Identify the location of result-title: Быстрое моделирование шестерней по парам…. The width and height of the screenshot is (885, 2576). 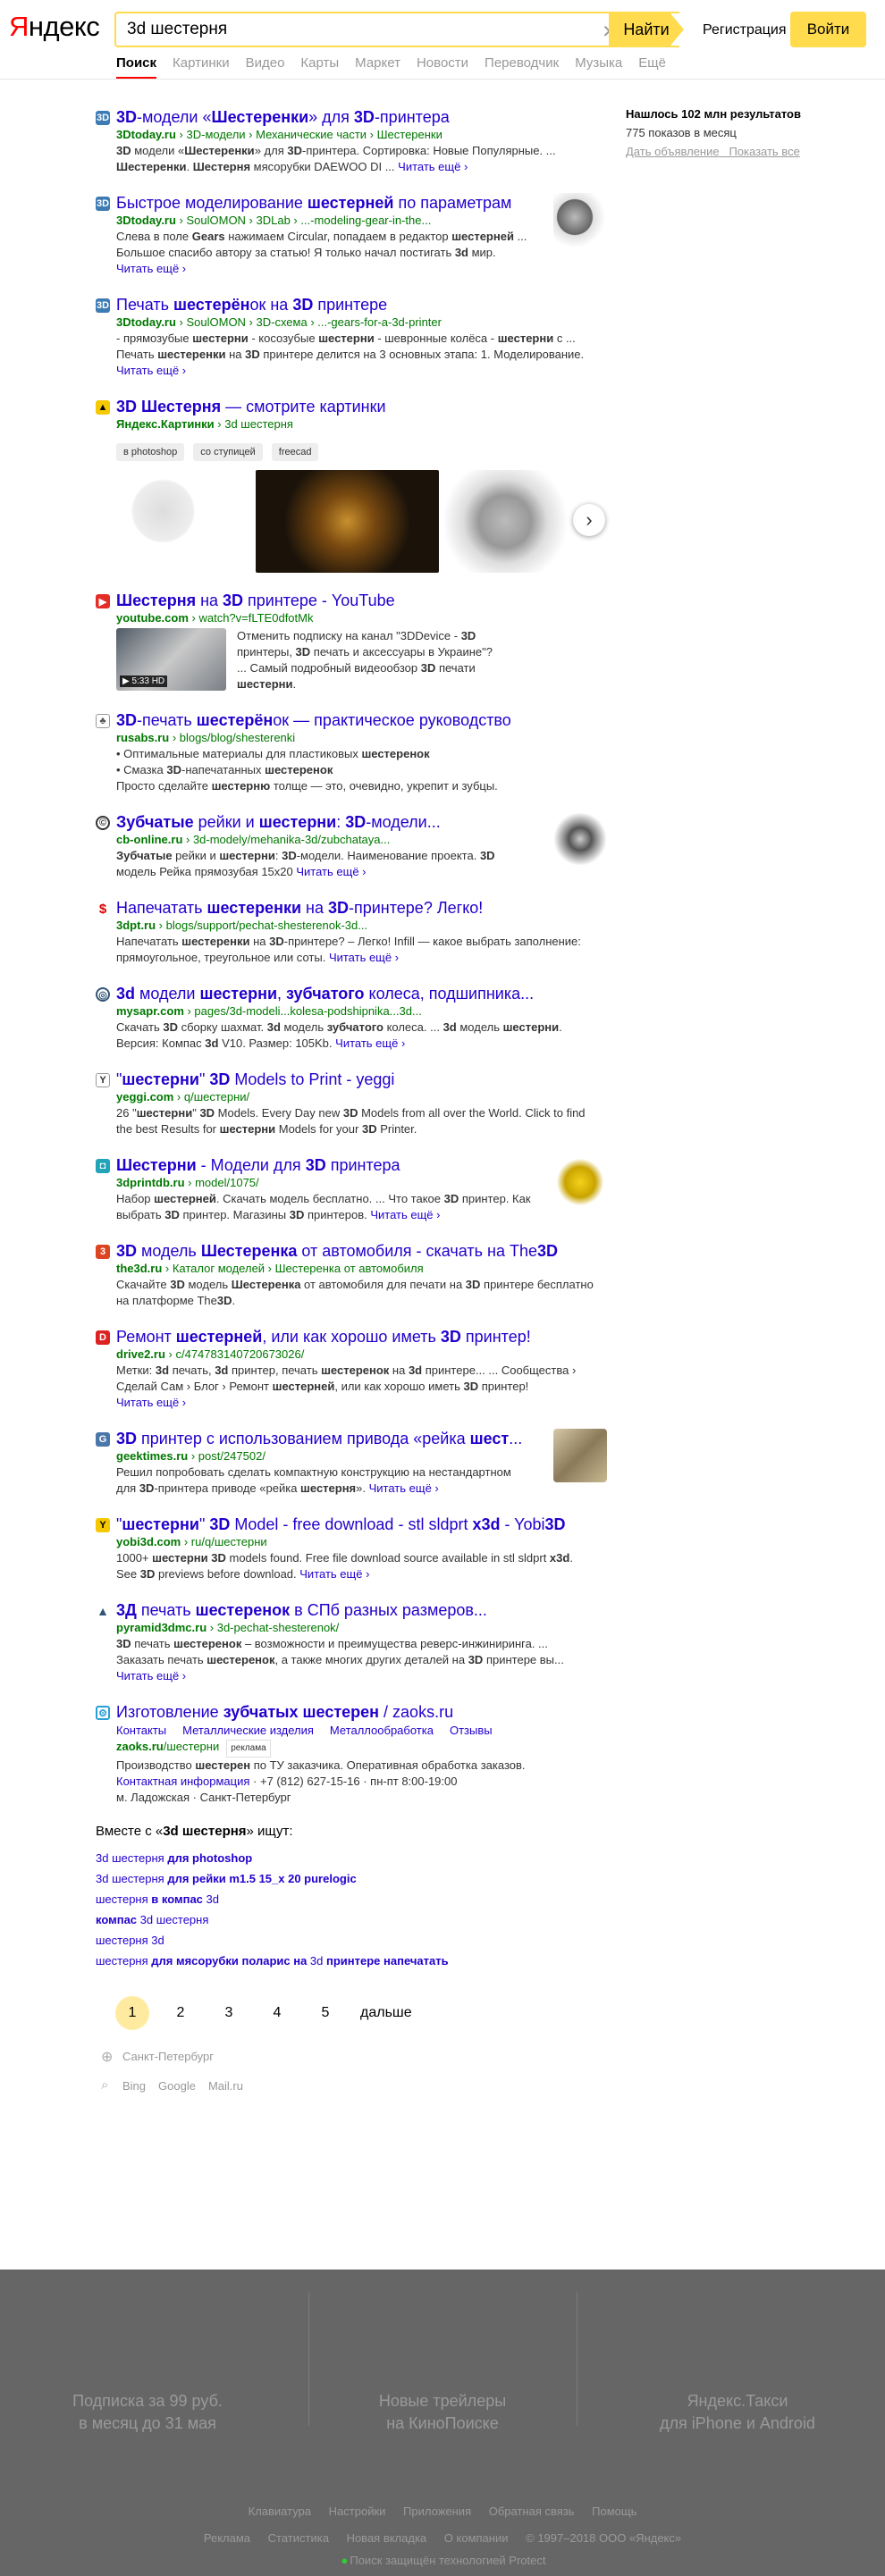
(325, 203).